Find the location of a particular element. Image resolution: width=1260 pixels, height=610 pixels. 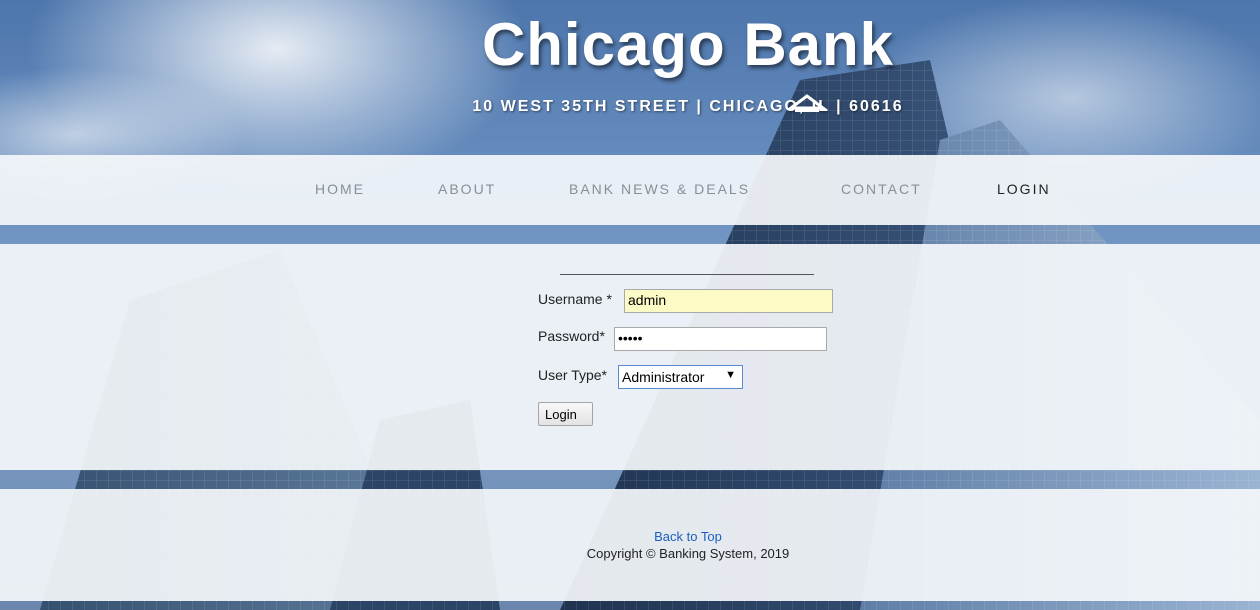

nav-contact: CONTACT is located at coordinates (881, 189).